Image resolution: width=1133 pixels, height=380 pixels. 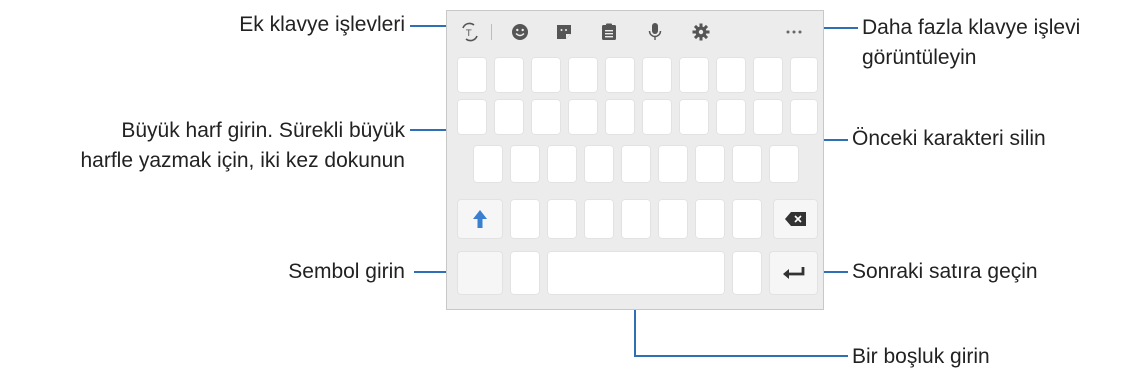 What do you see at coordinates (794, 32) in the screenshot?
I see `more-icon` at bounding box center [794, 32].